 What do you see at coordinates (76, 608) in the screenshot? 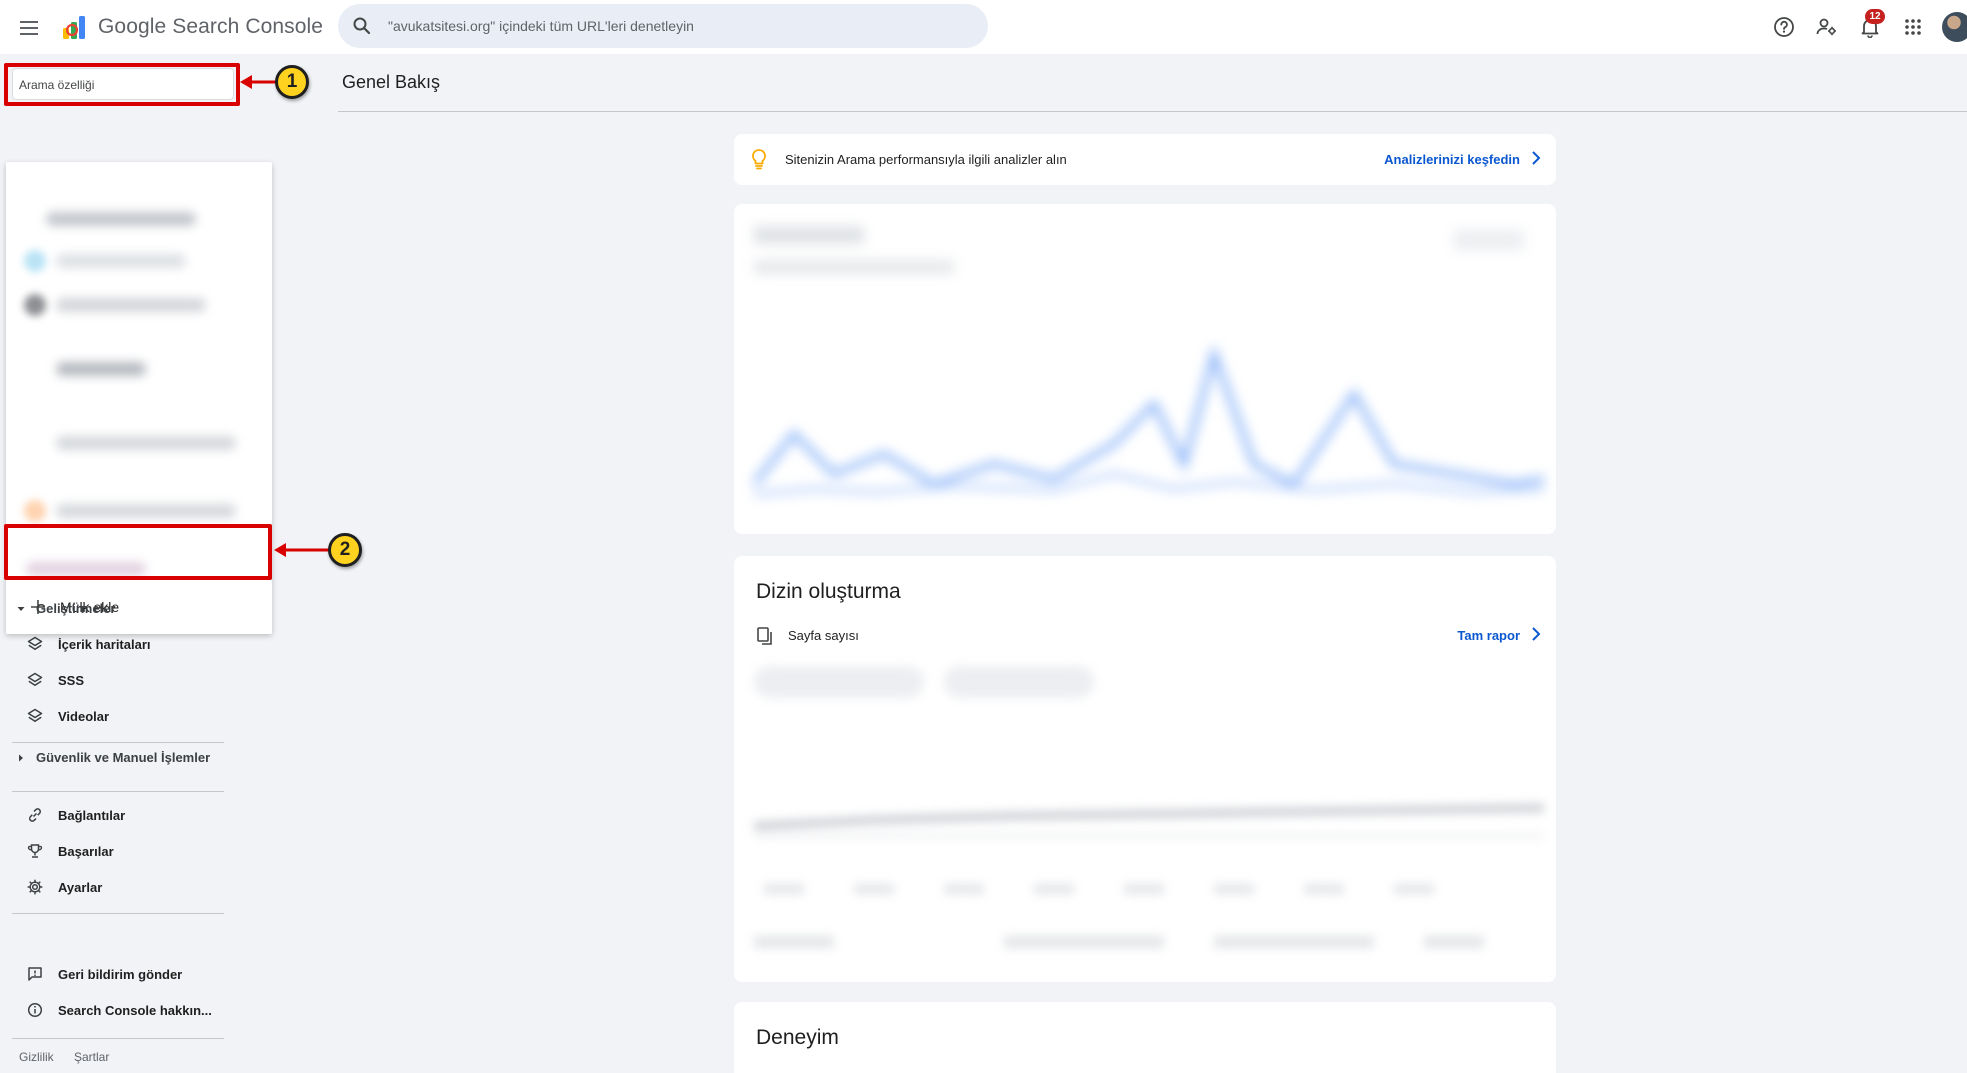
I see `nav-section-label: Geliştirmeler` at bounding box center [76, 608].